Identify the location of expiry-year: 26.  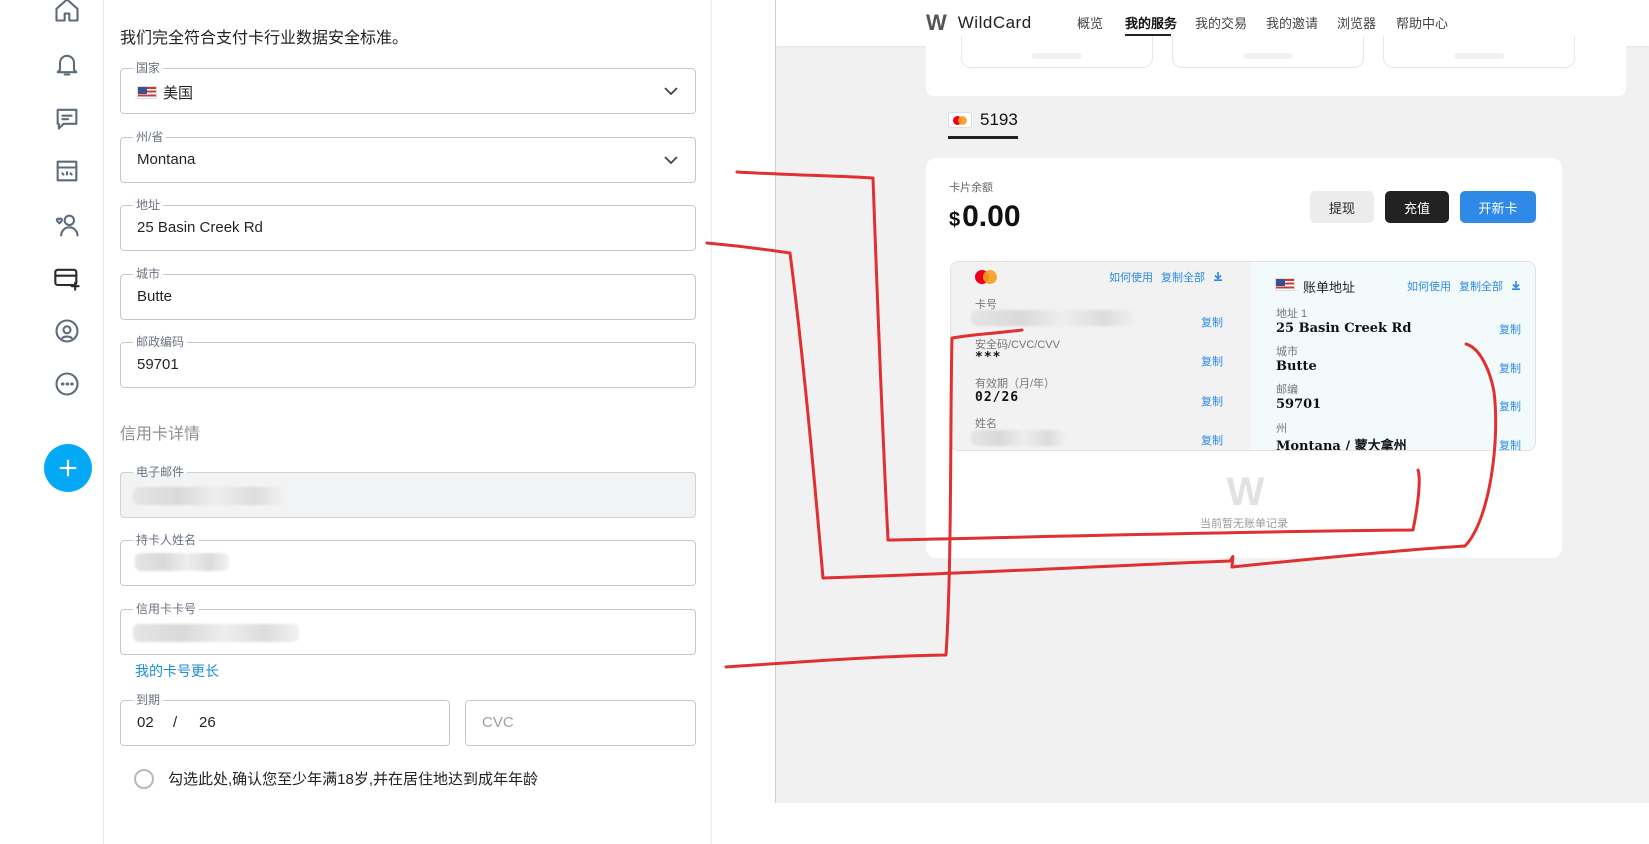
(207, 722).